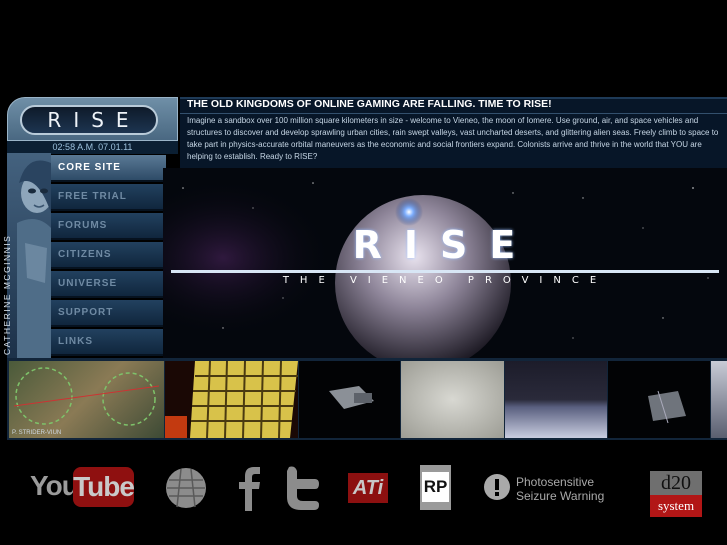 Image resolution: width=727 pixels, height=545 pixels. What do you see at coordinates (86, 399) in the screenshot?
I see `terrain-map-thumb` at bounding box center [86, 399].